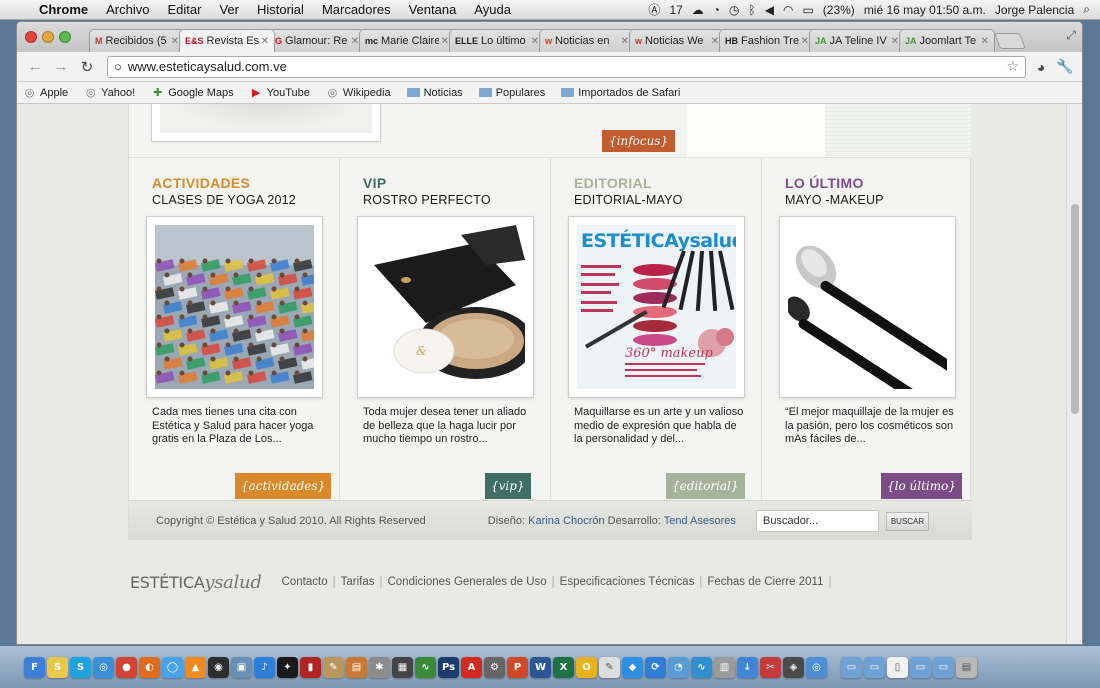  What do you see at coordinates (628, 200) in the screenshot?
I see `article-title: EDITORIAL-MAYO` at bounding box center [628, 200].